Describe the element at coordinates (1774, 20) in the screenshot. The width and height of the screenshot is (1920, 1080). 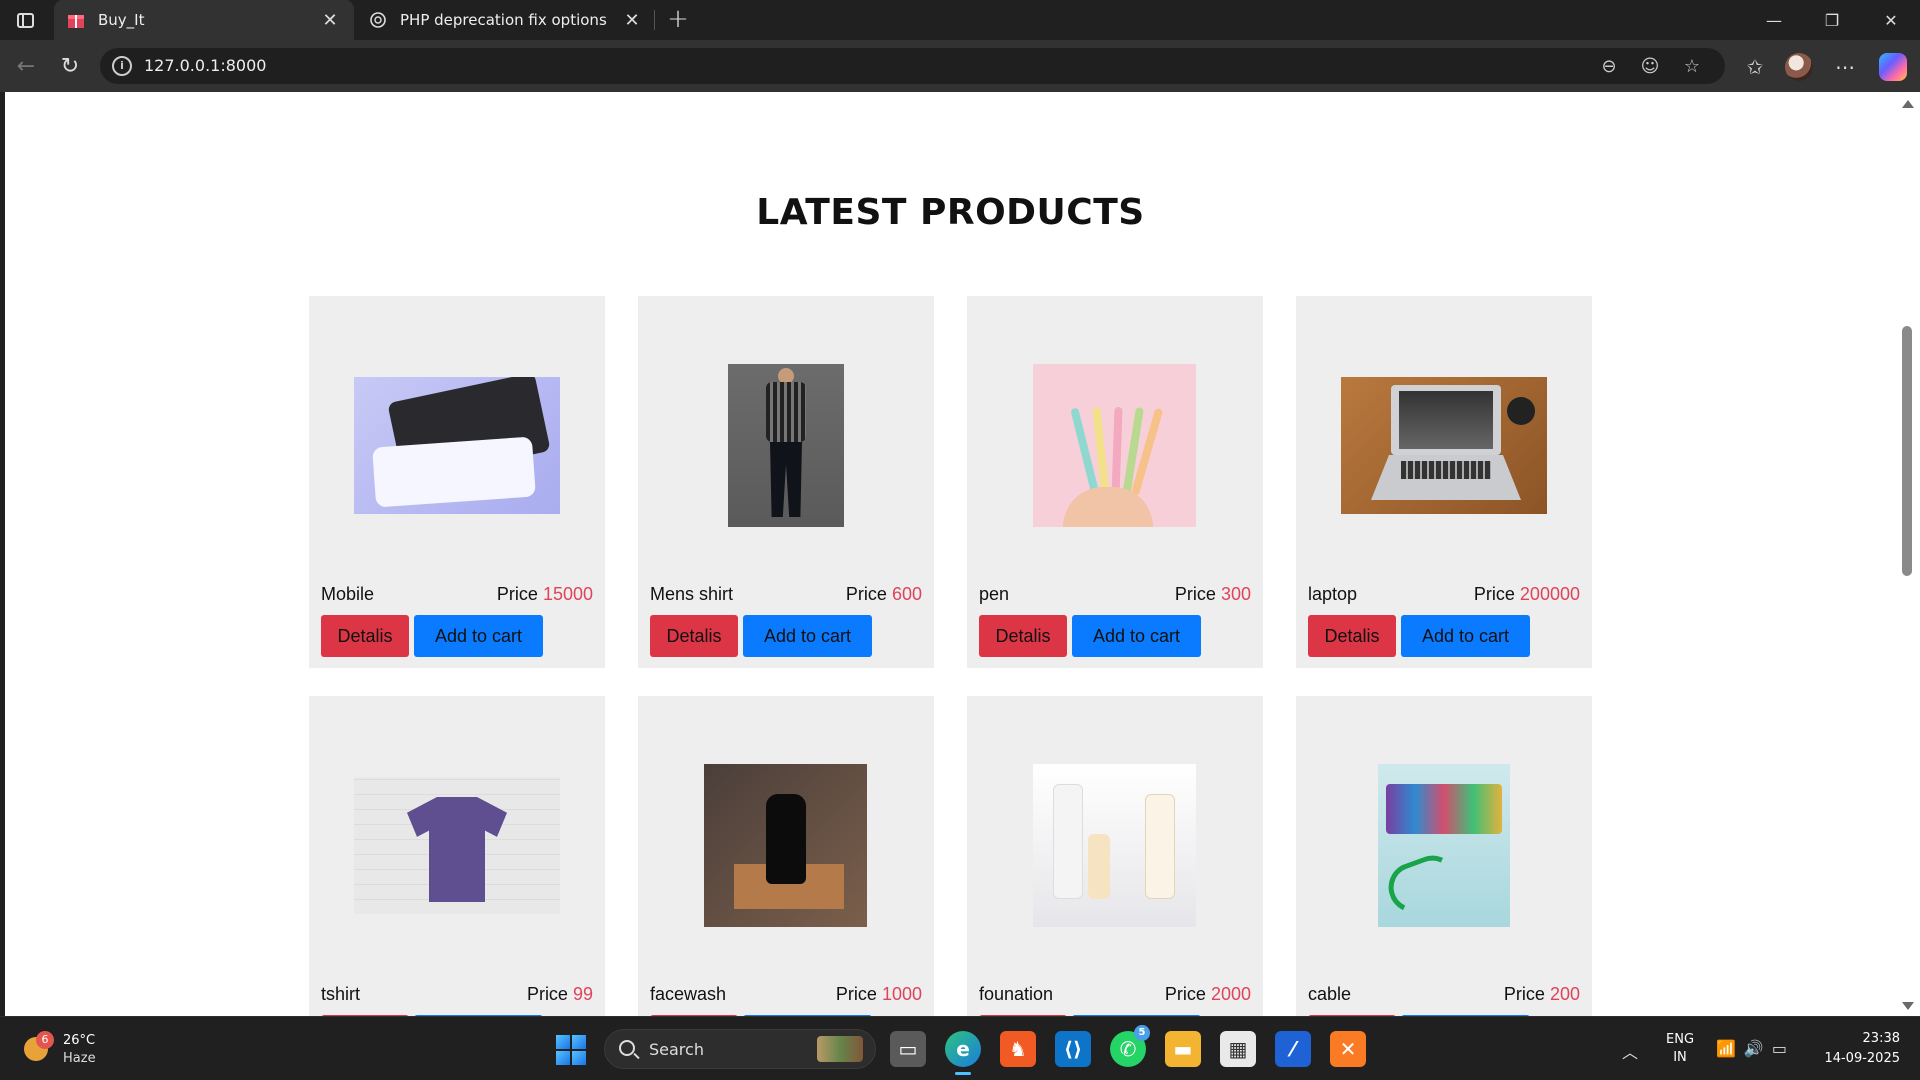
I see `minimize-icon: —` at that location.